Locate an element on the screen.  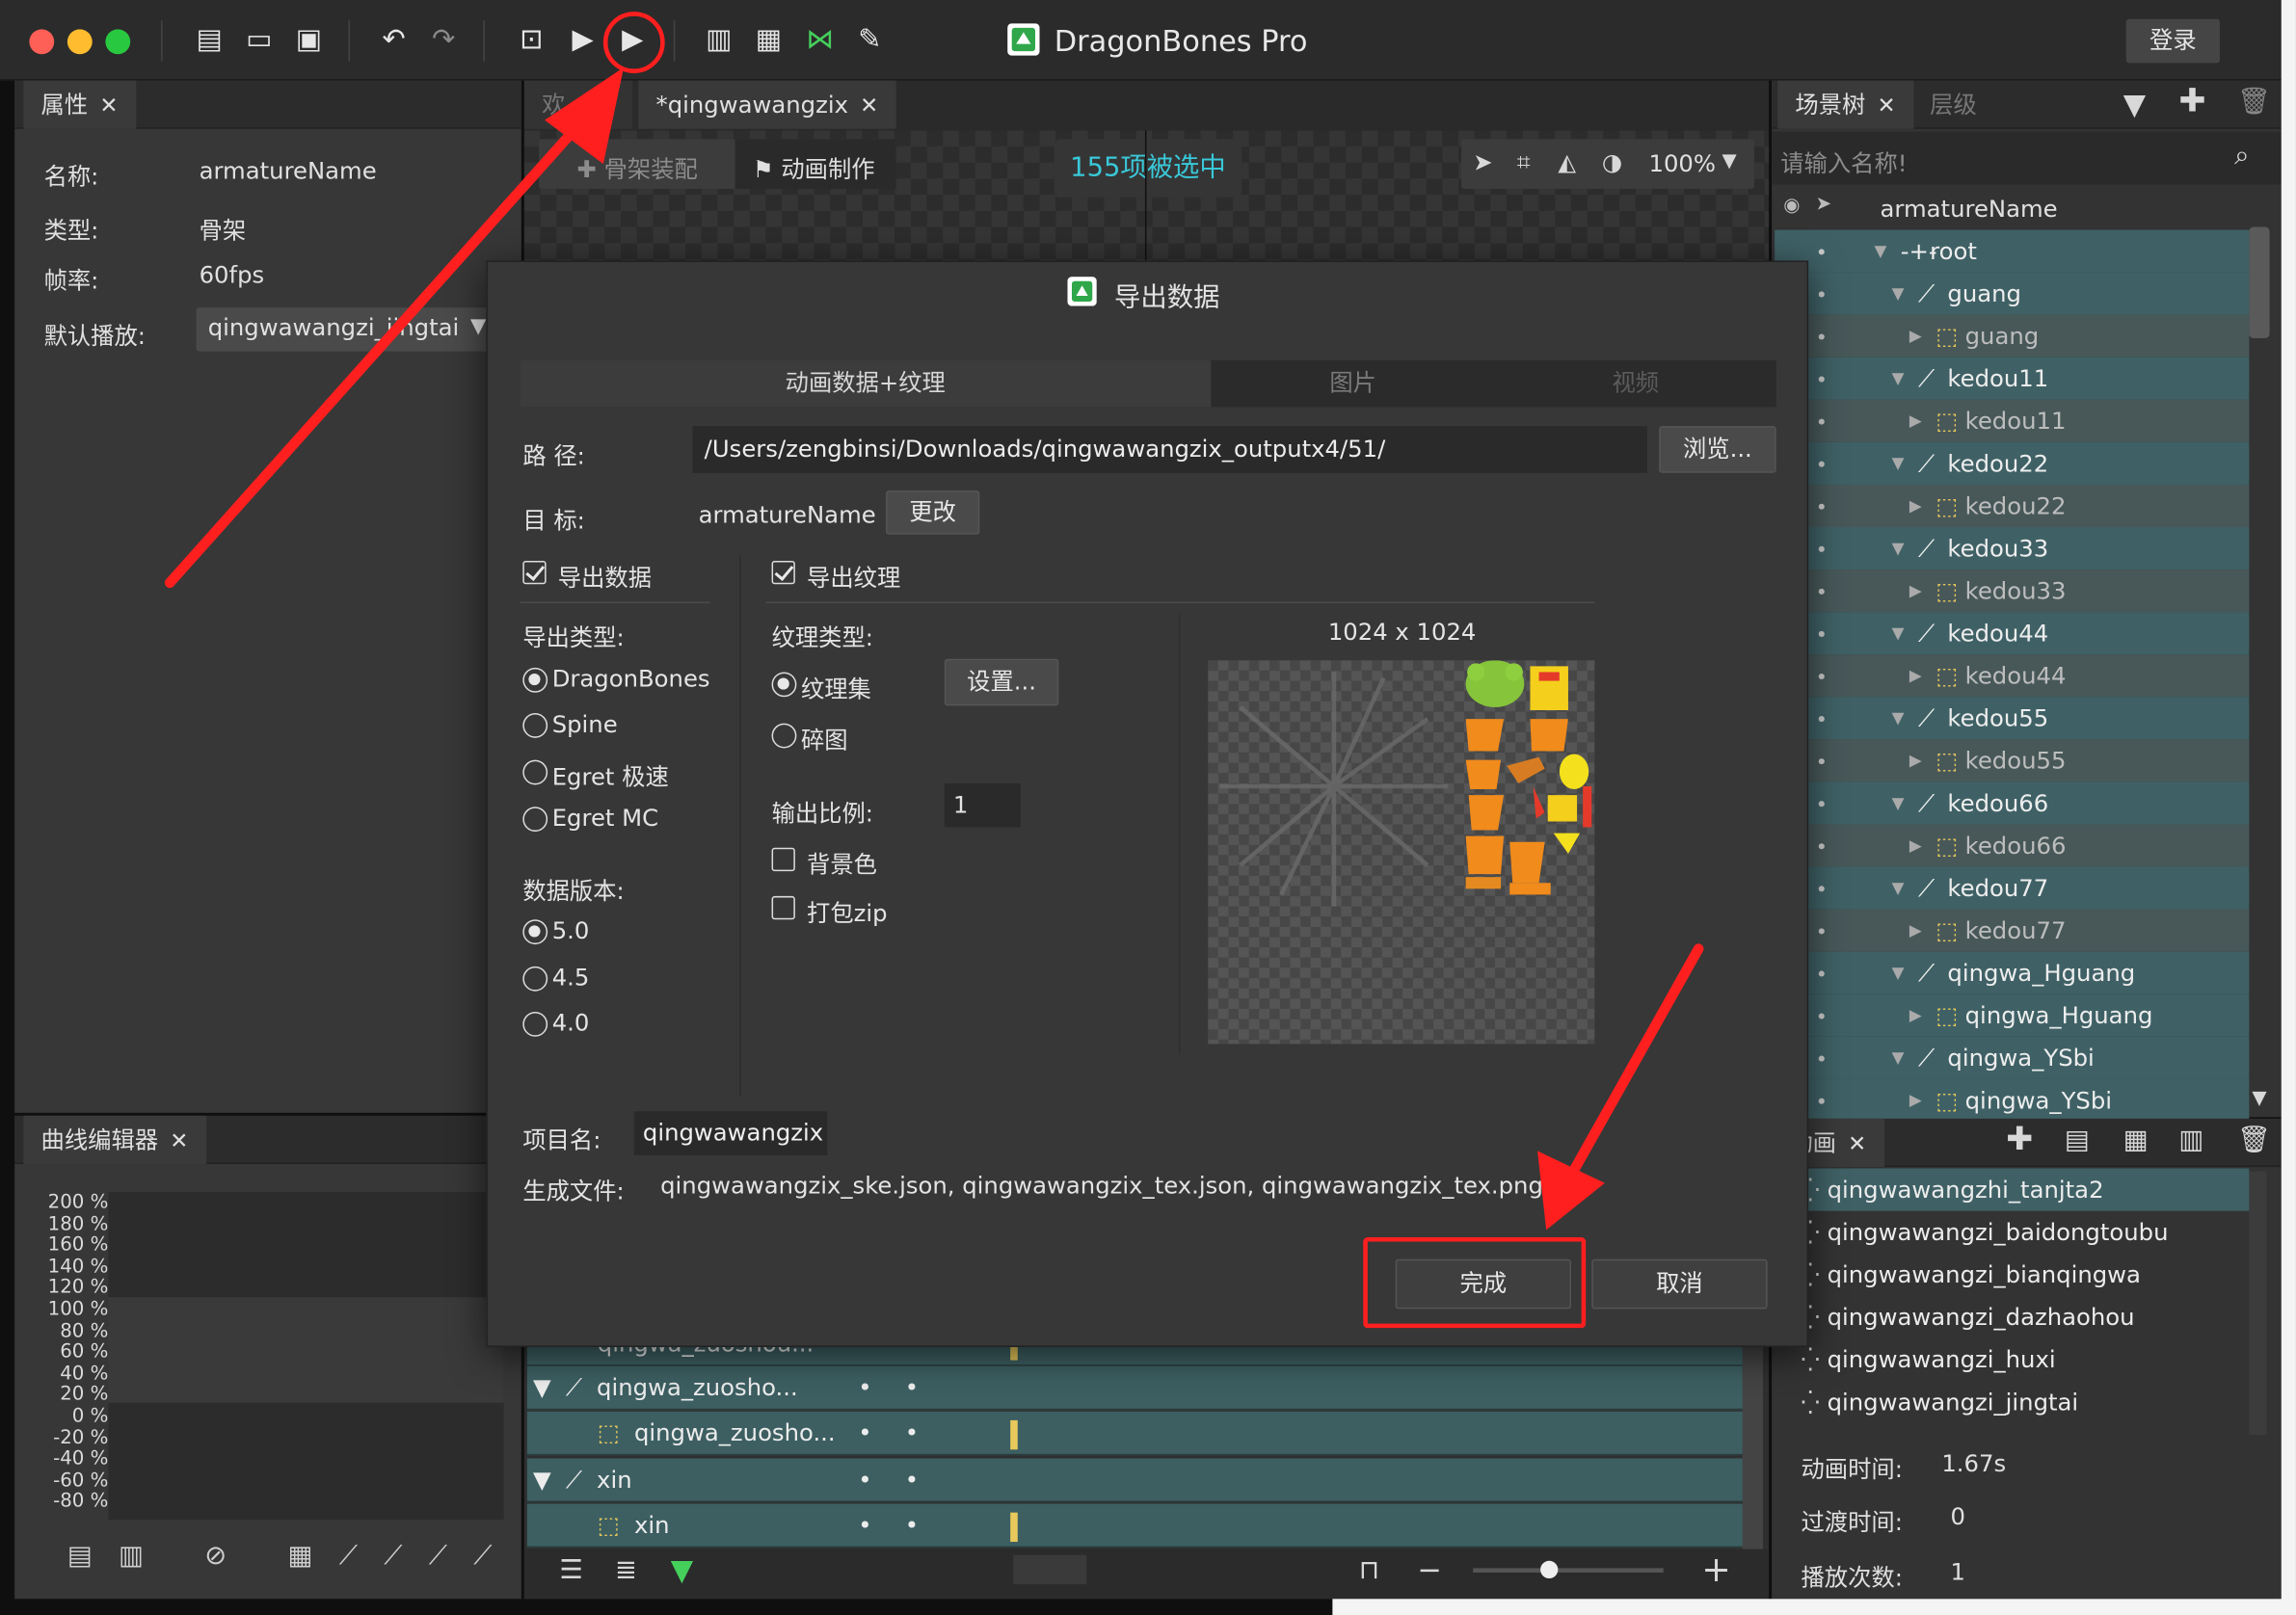
arrow-to-export-icon is located at coordinates (377, 350).